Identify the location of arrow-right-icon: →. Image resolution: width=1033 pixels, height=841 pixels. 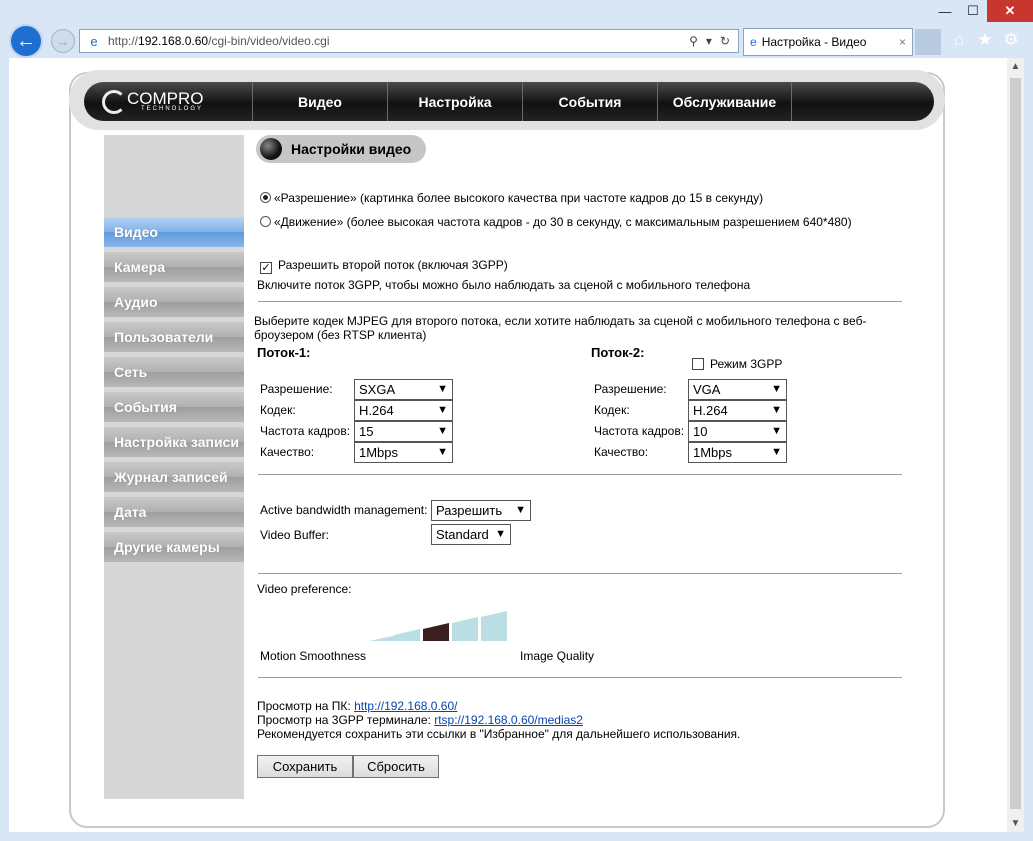
(63, 41).